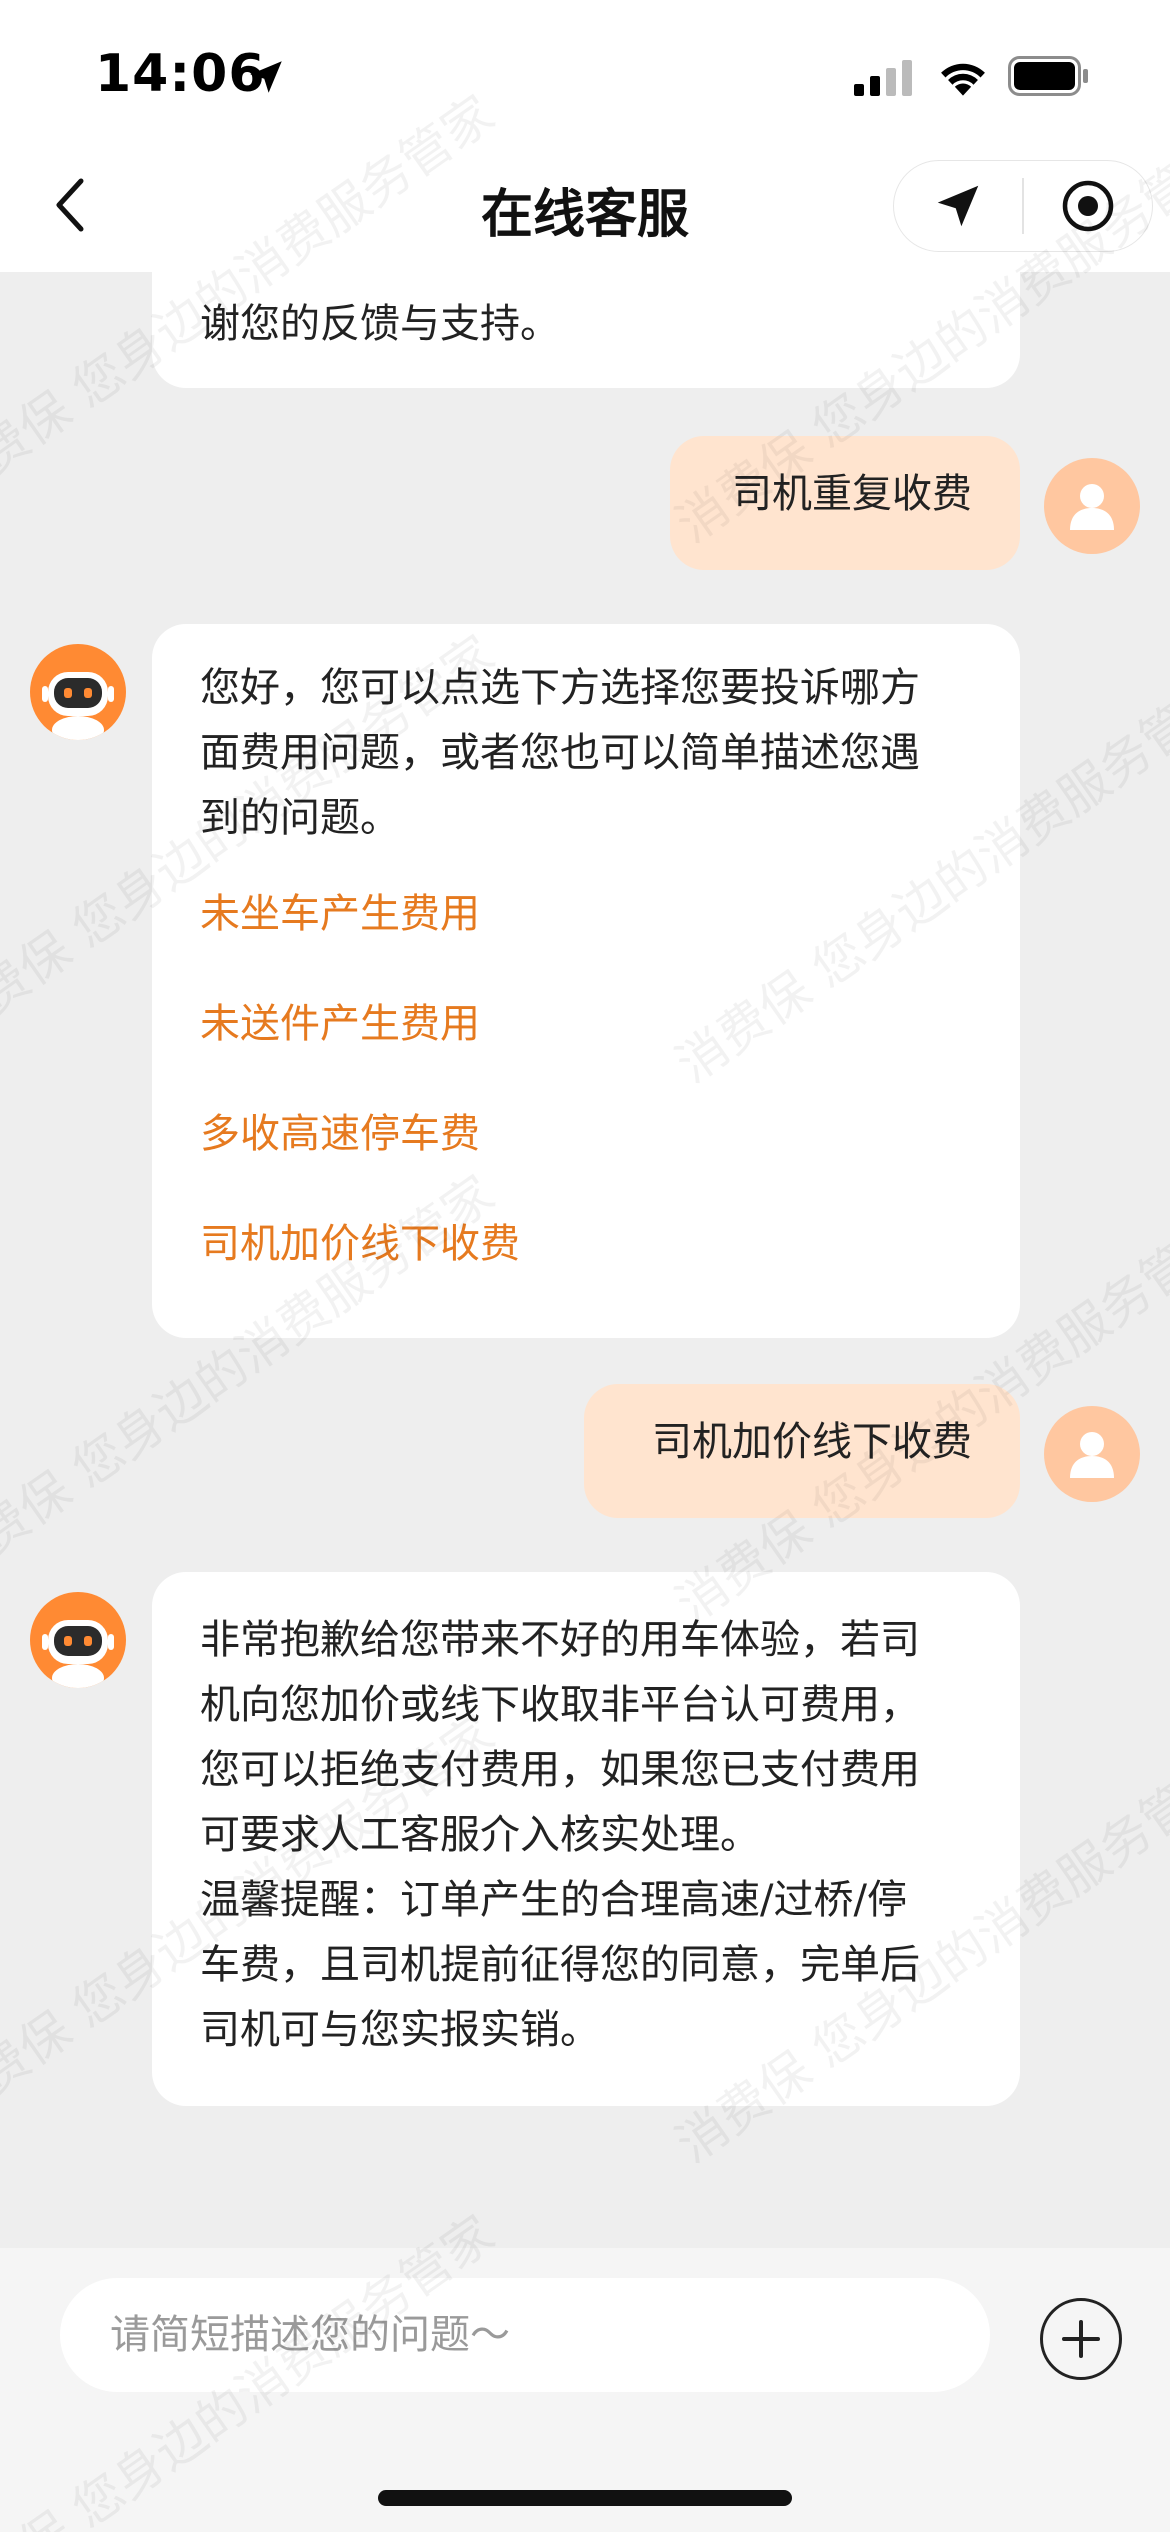 The height and width of the screenshot is (2532, 1170). I want to click on location-arrow-icon, so click(266, 79).